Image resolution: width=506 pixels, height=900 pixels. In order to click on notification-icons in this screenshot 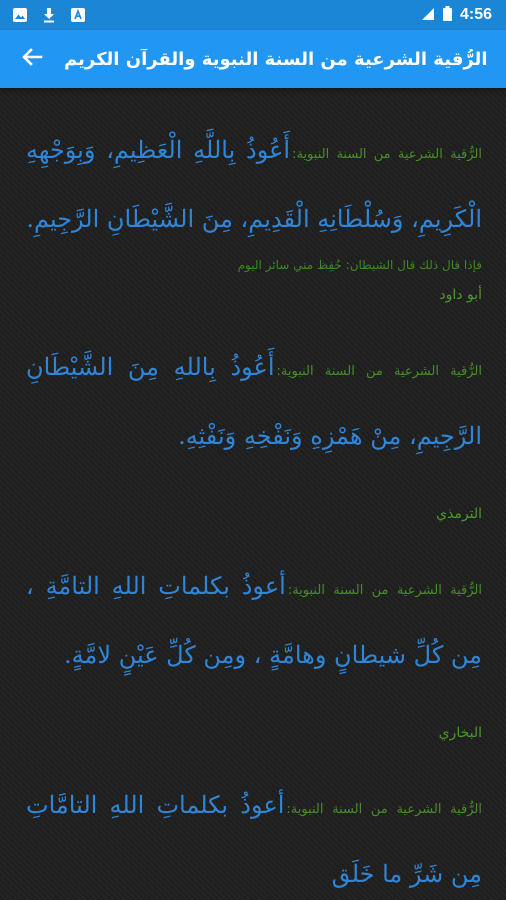, I will do `click(49, 15)`.